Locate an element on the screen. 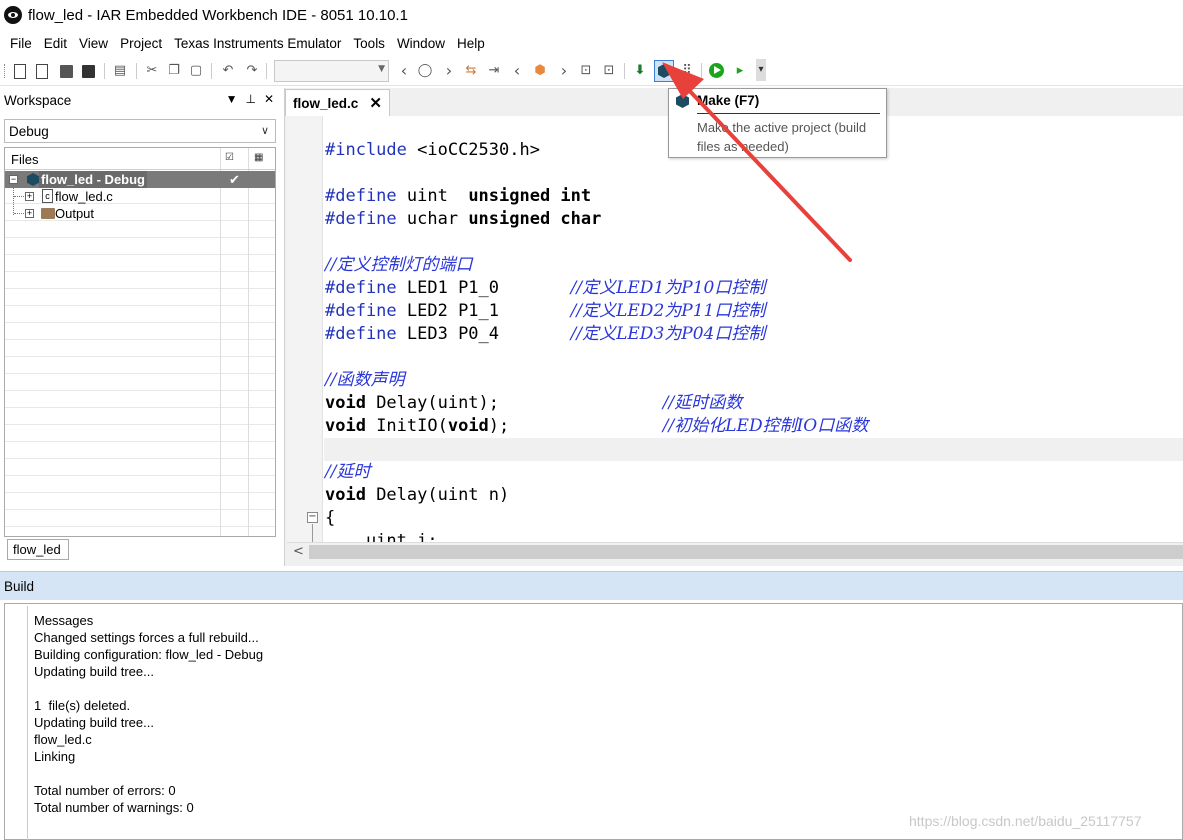  pin-icon: ⊥ is located at coordinates (250, 99).